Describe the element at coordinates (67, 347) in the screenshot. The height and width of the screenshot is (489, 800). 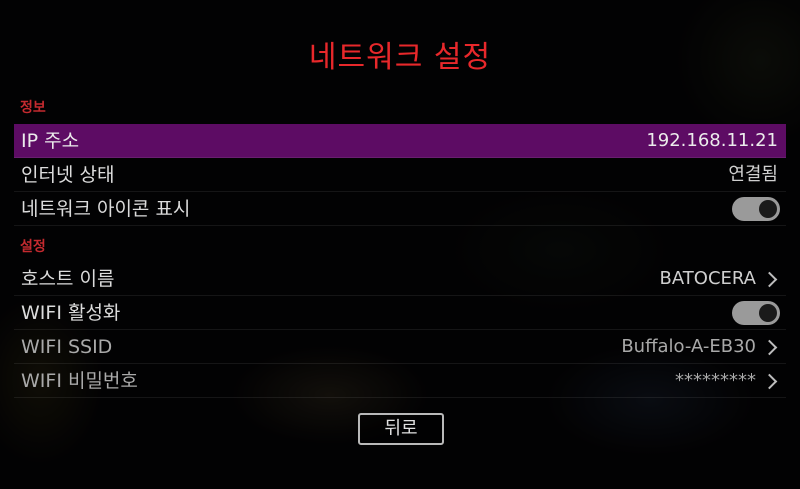
I see `wifi-ssid-label: WIFI SSID` at that location.